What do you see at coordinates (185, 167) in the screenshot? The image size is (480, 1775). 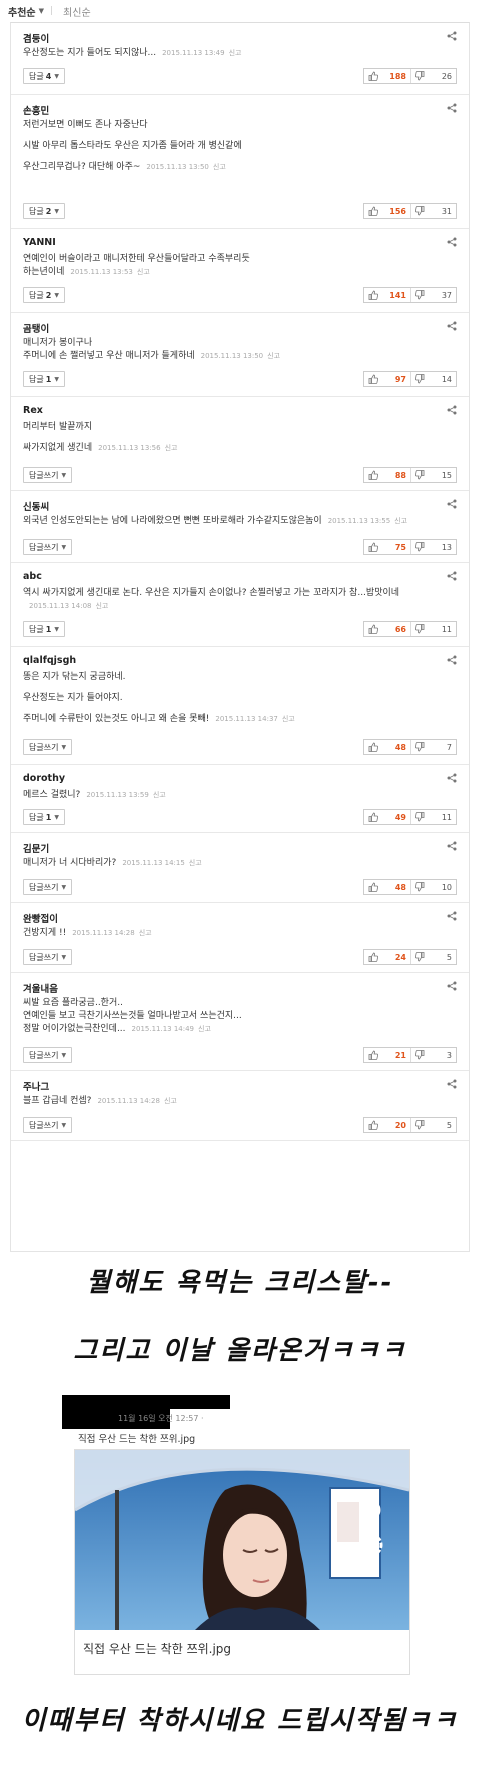 I see `comment-meta: 2015.11.13 13:50 신고` at bounding box center [185, 167].